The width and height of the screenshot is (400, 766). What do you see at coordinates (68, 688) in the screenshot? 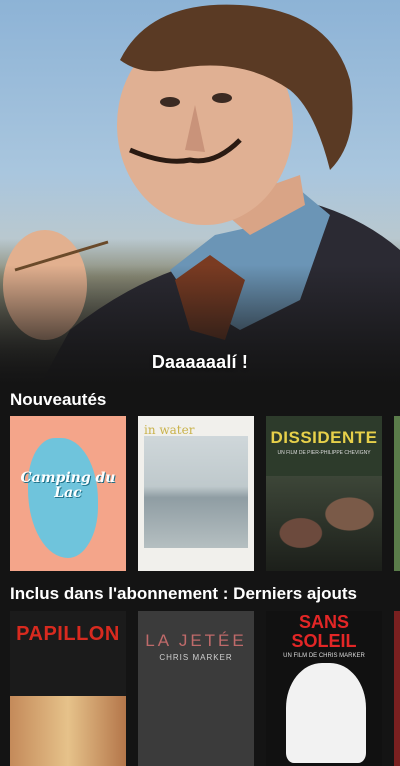
I see `poster-papillon: PAPILLON` at bounding box center [68, 688].